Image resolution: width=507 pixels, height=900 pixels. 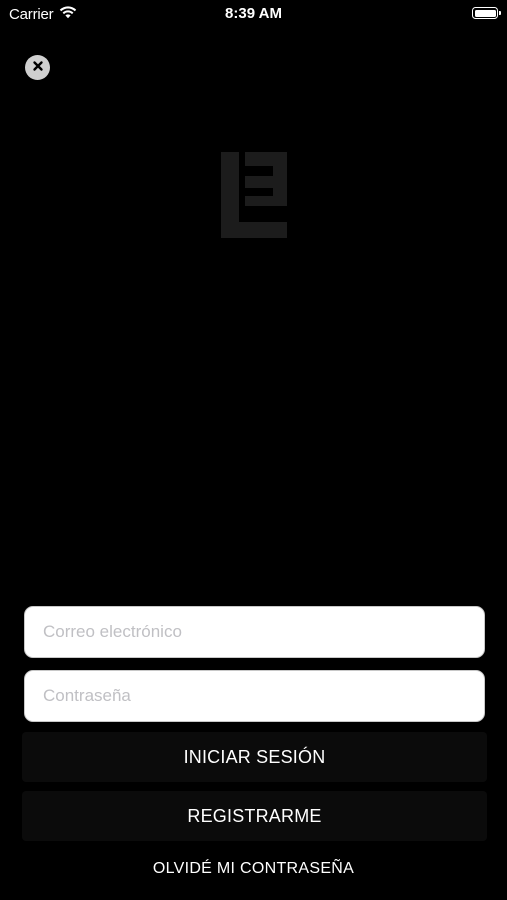 I want to click on battery-icon, so click(x=486, y=13).